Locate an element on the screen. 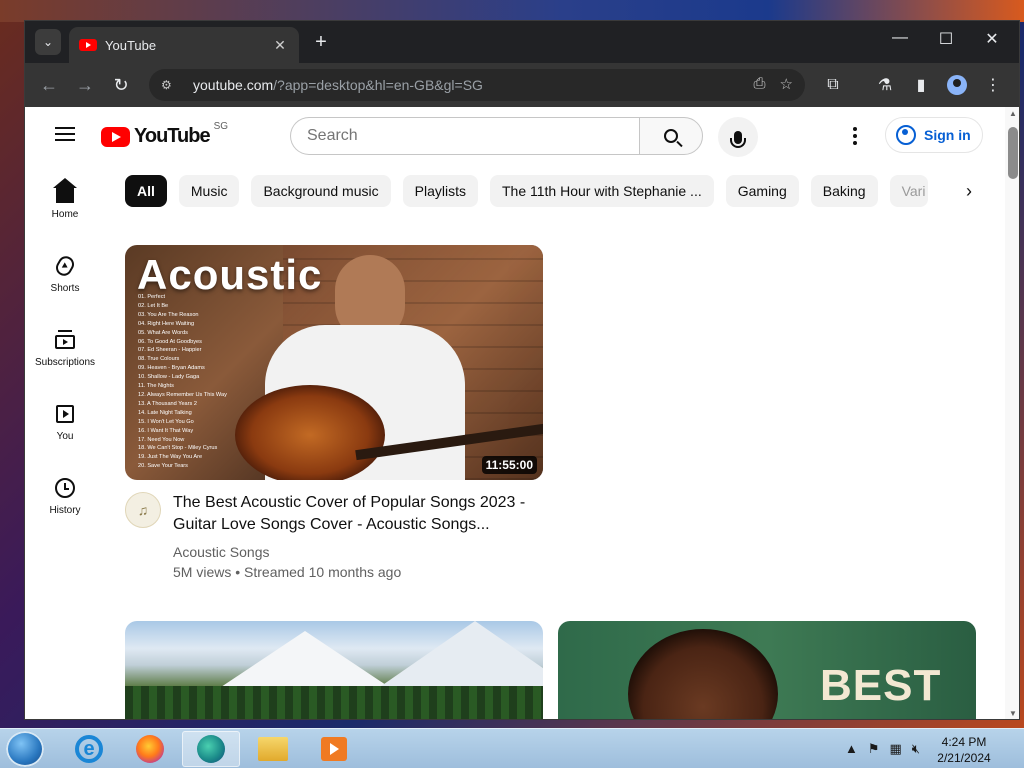 This screenshot has width=1024, height=768. clock-date: 2/21/2024 is located at coordinates (964, 758).